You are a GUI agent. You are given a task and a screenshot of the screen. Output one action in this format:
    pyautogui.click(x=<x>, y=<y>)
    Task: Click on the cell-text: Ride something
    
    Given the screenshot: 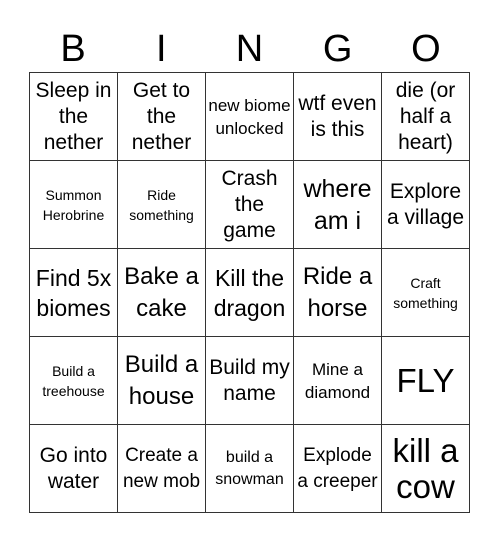 What is the action you would take?
    pyautogui.click(x=161, y=204)
    